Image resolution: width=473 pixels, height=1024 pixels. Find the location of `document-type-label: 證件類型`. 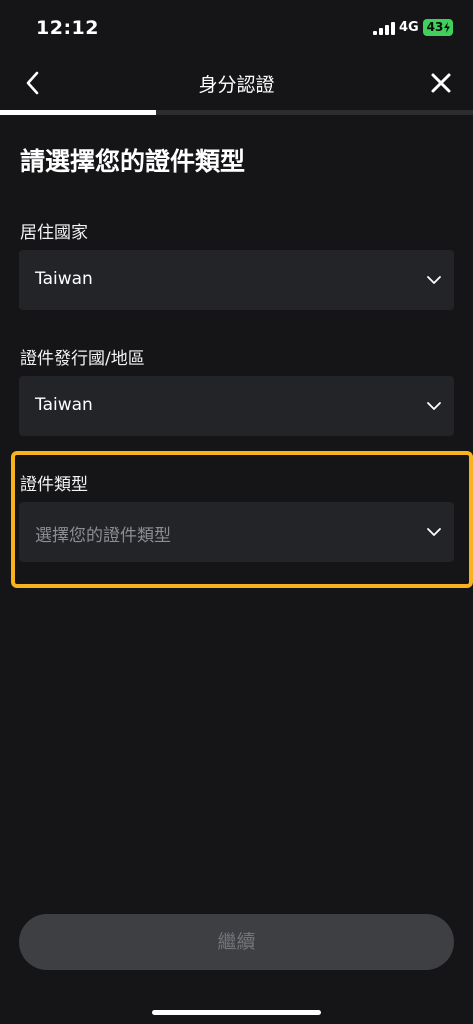

document-type-label: 證件類型 is located at coordinates (54, 485).